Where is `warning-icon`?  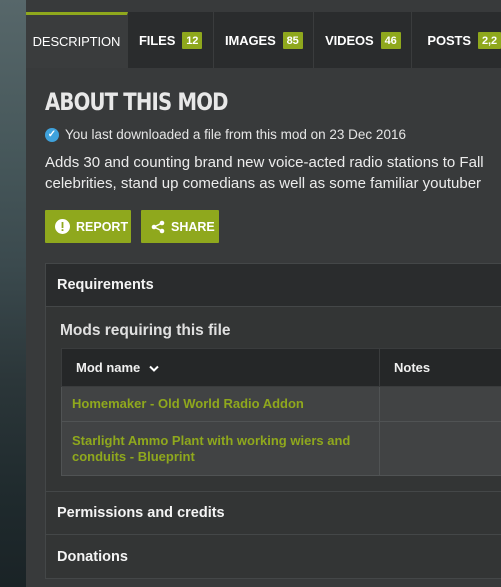 warning-icon is located at coordinates (62, 226).